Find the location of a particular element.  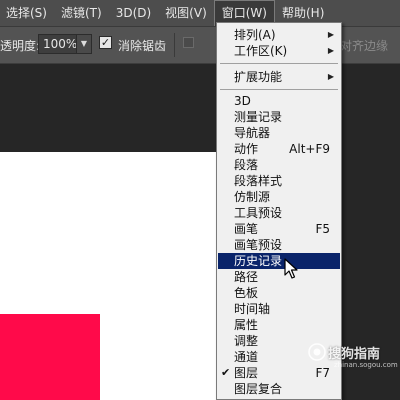

menu-item-timeline: 时间轴 is located at coordinates (279, 309).